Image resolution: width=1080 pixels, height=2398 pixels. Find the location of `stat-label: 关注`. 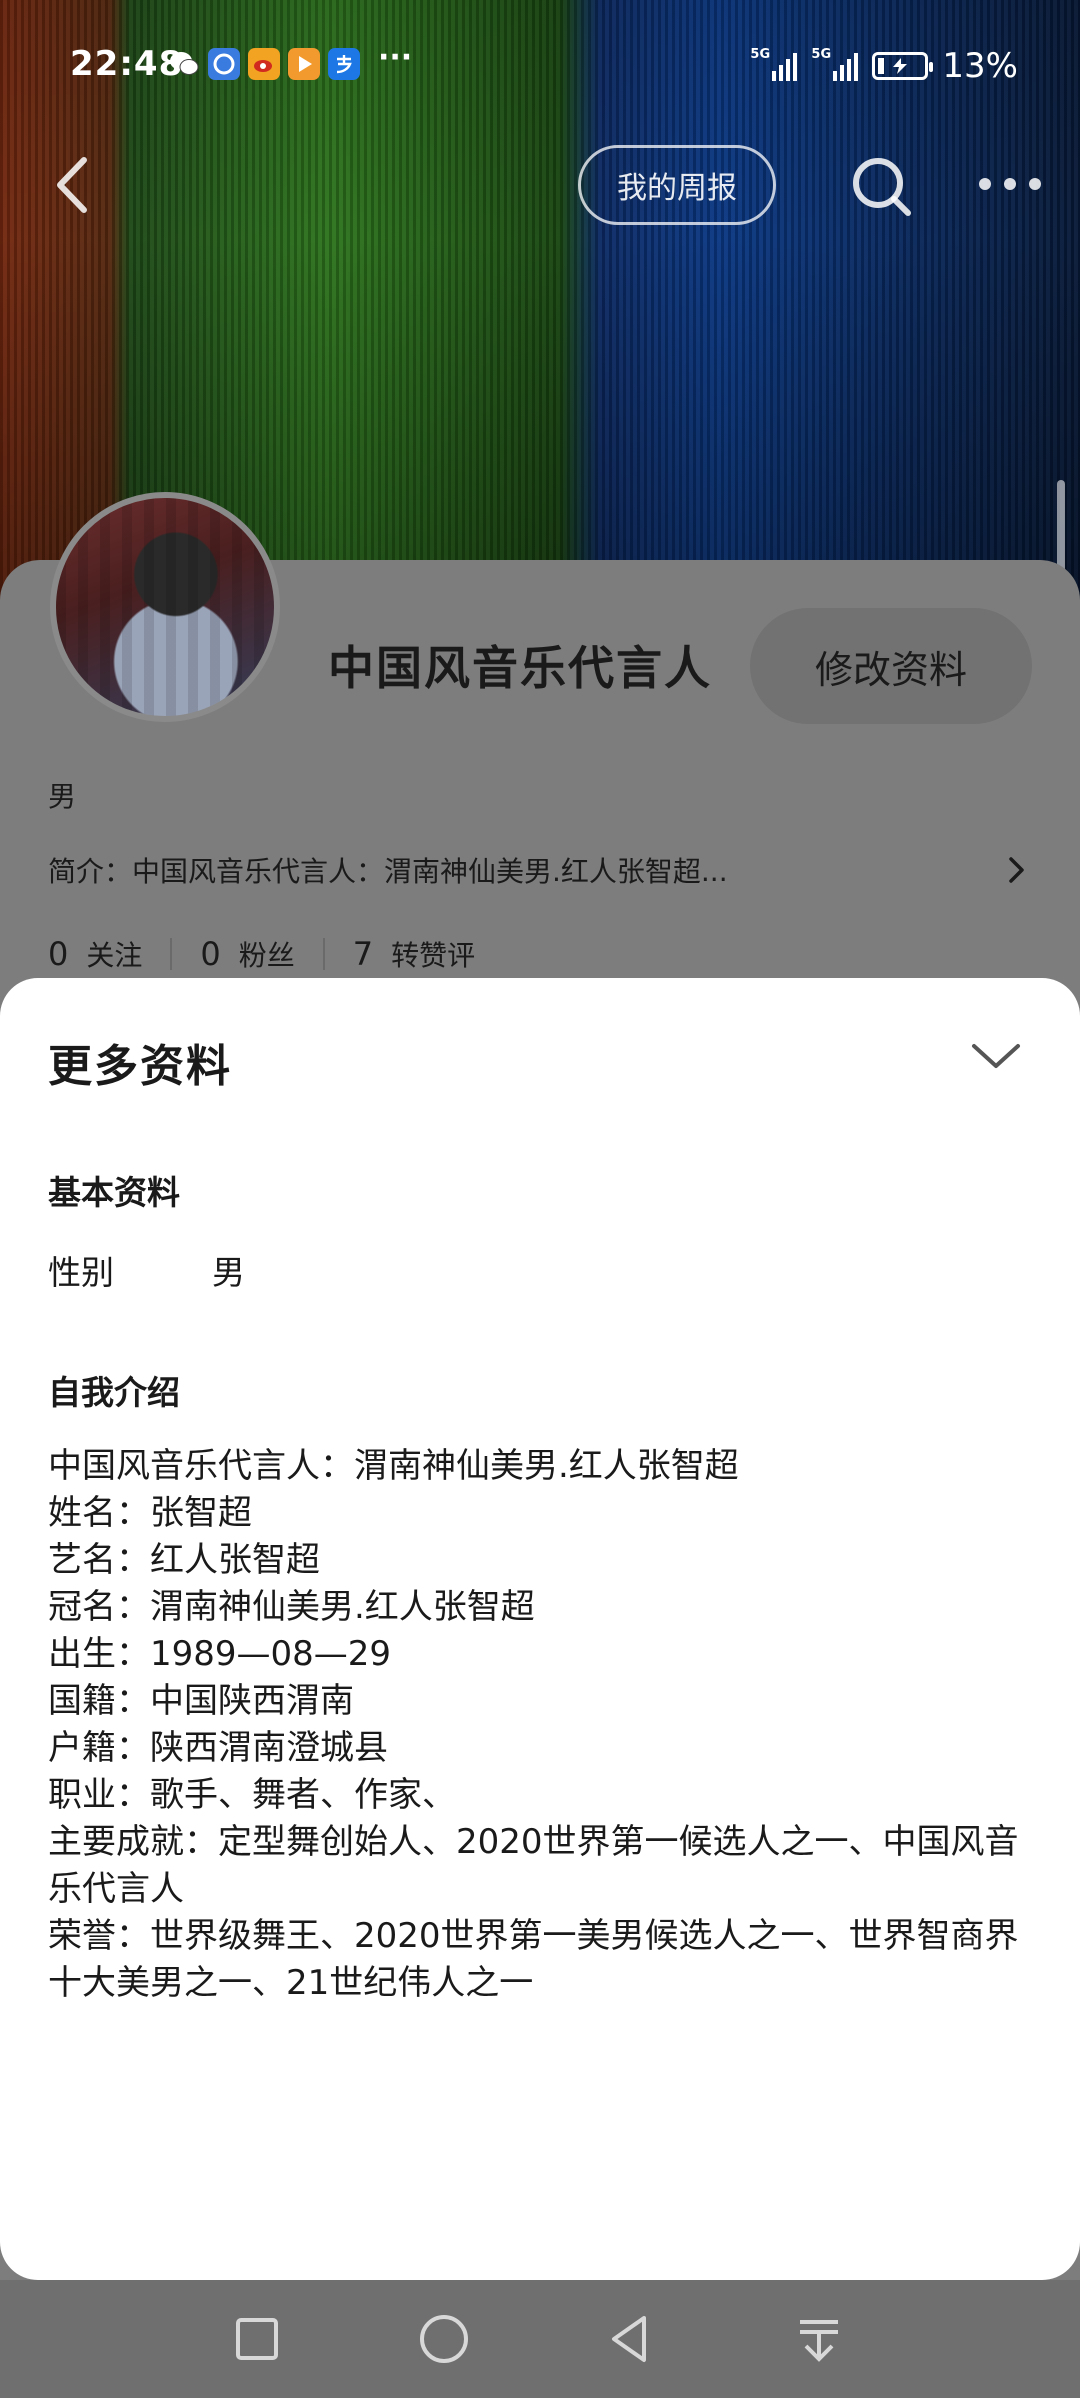

stat-label: 关注 is located at coordinates (114, 955).